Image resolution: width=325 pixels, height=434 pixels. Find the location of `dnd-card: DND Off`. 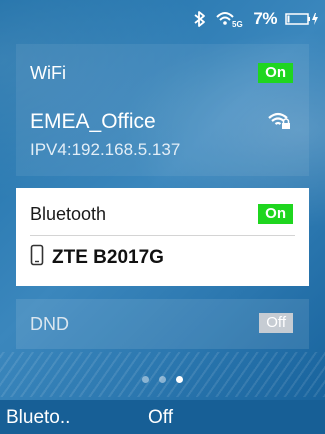

dnd-card: DND Off is located at coordinates (162, 324).